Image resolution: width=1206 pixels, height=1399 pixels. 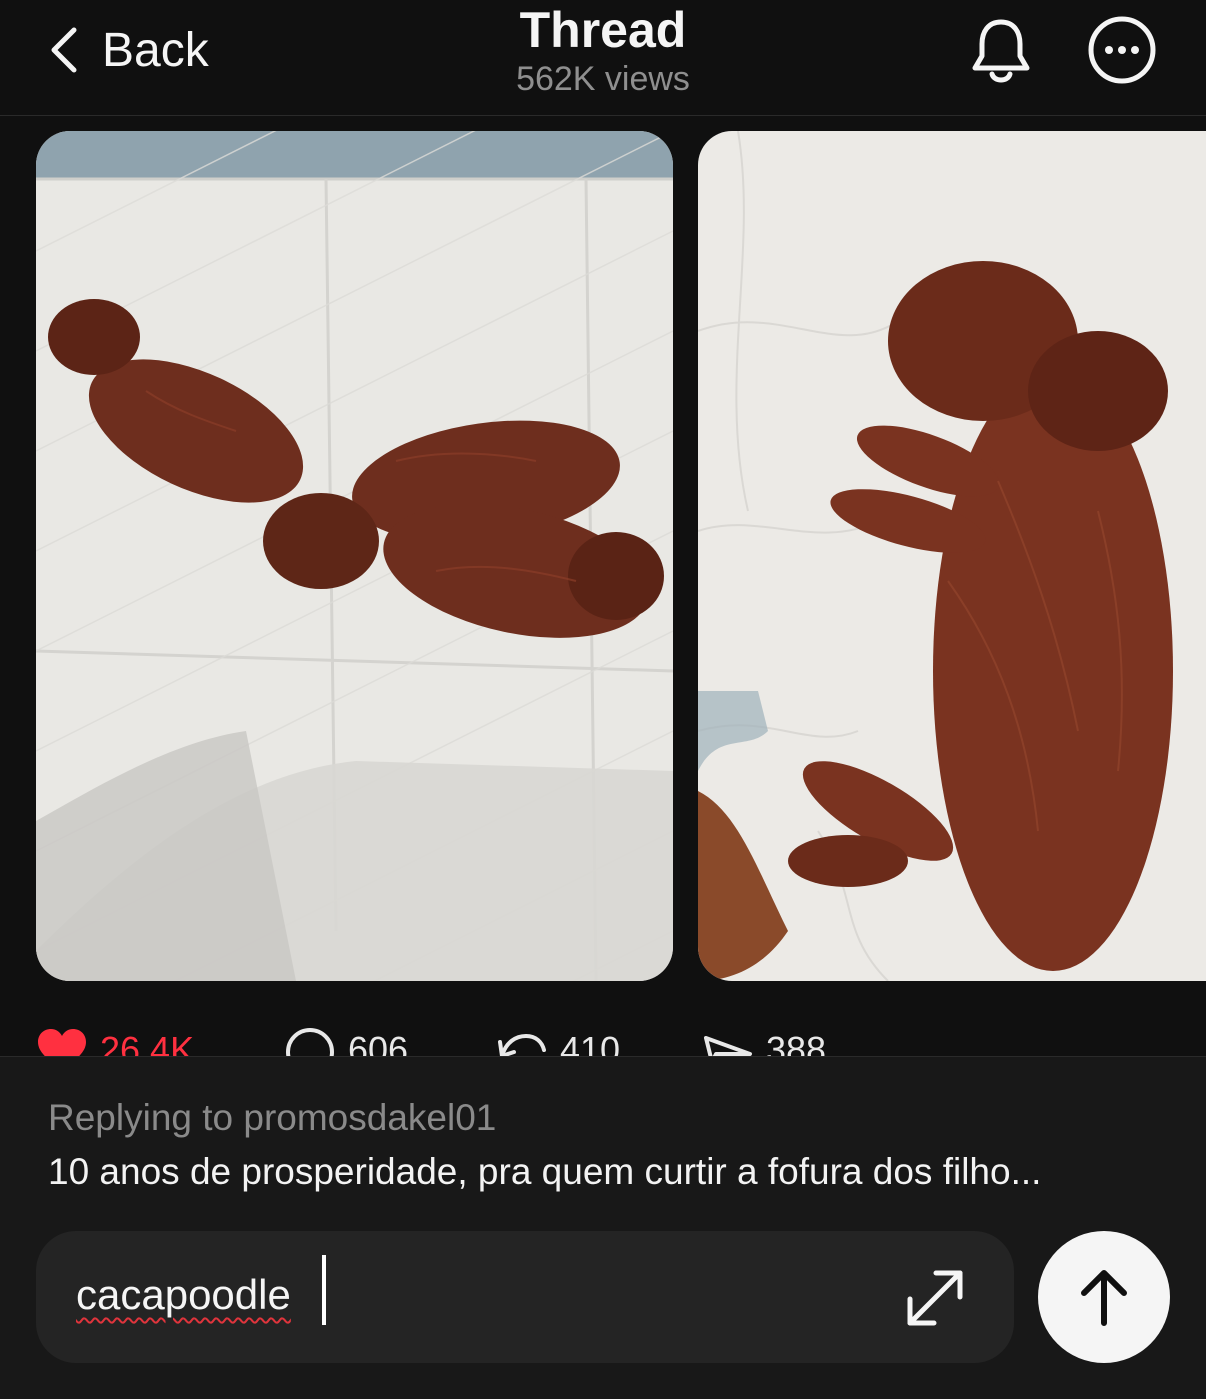 What do you see at coordinates (764, 1042) in the screenshot?
I see `share-button: 388` at bounding box center [764, 1042].